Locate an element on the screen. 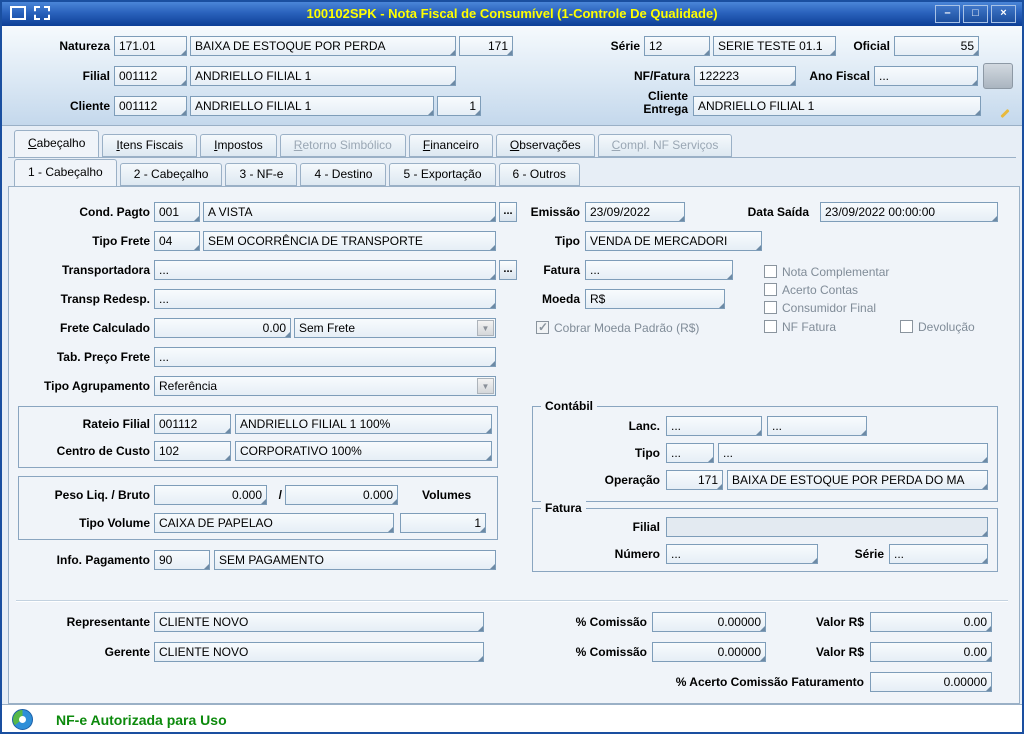 The width and height of the screenshot is (1024, 734). minimize-button: – is located at coordinates (947, 14).